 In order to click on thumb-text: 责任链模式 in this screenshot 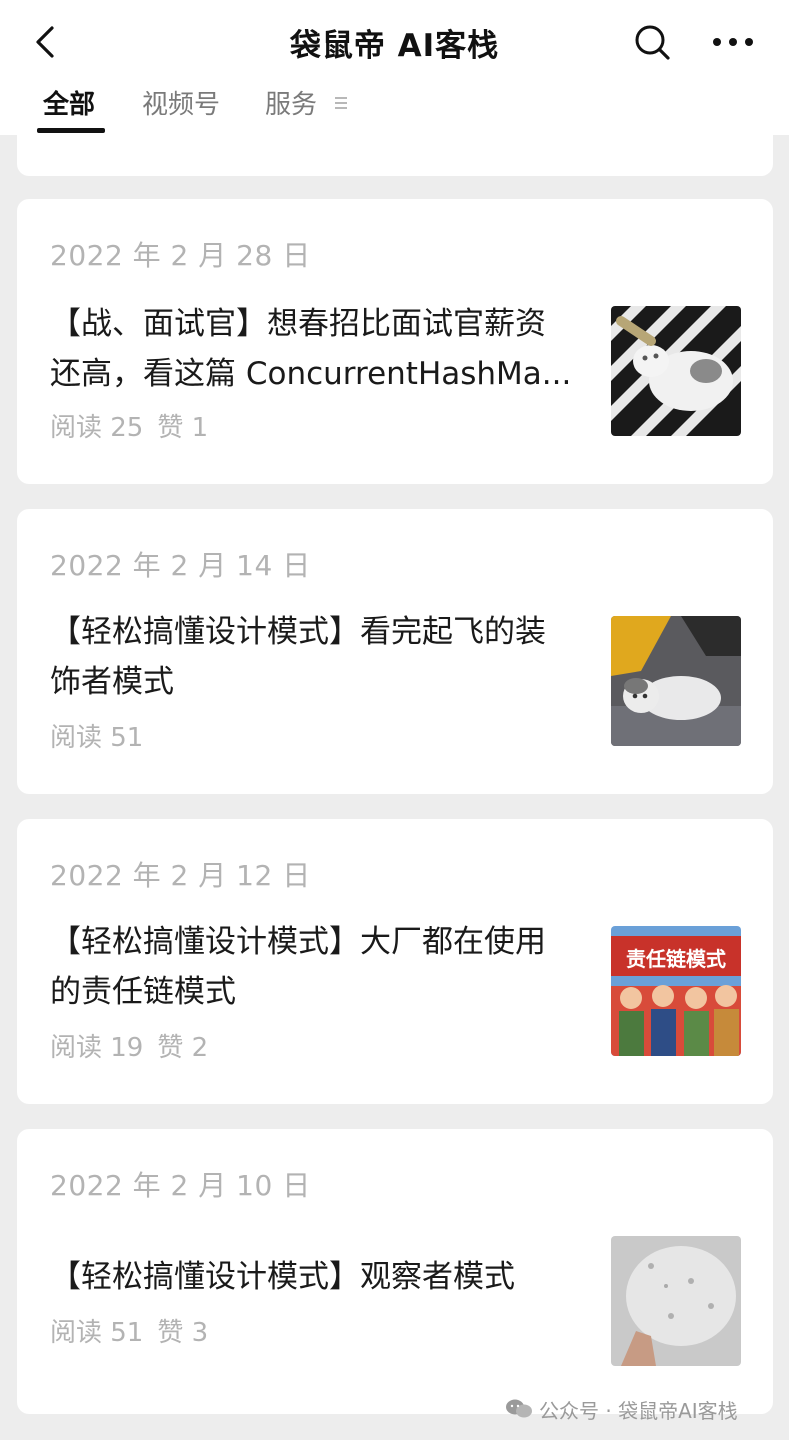, I will do `click(676, 959)`.